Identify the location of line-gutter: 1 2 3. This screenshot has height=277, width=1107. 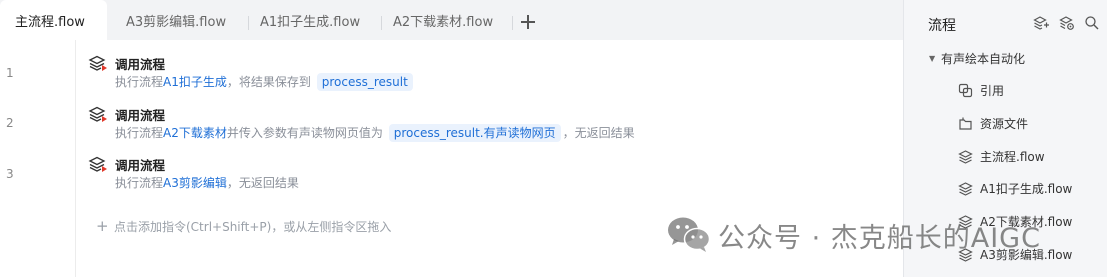
(38, 158).